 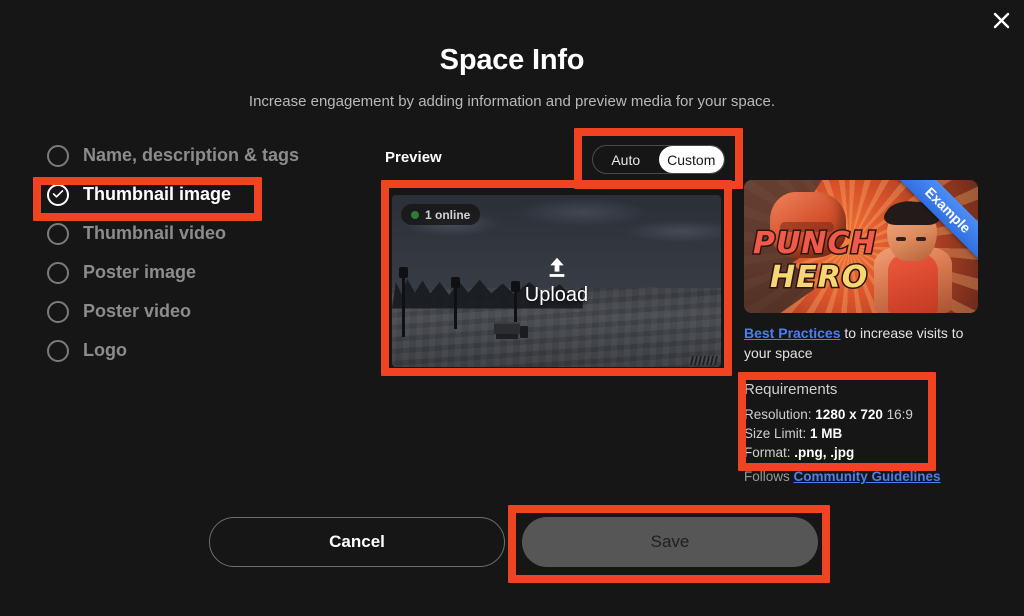 What do you see at coordinates (792, 333) in the screenshot?
I see `best-practices-link: Best Practices` at bounding box center [792, 333].